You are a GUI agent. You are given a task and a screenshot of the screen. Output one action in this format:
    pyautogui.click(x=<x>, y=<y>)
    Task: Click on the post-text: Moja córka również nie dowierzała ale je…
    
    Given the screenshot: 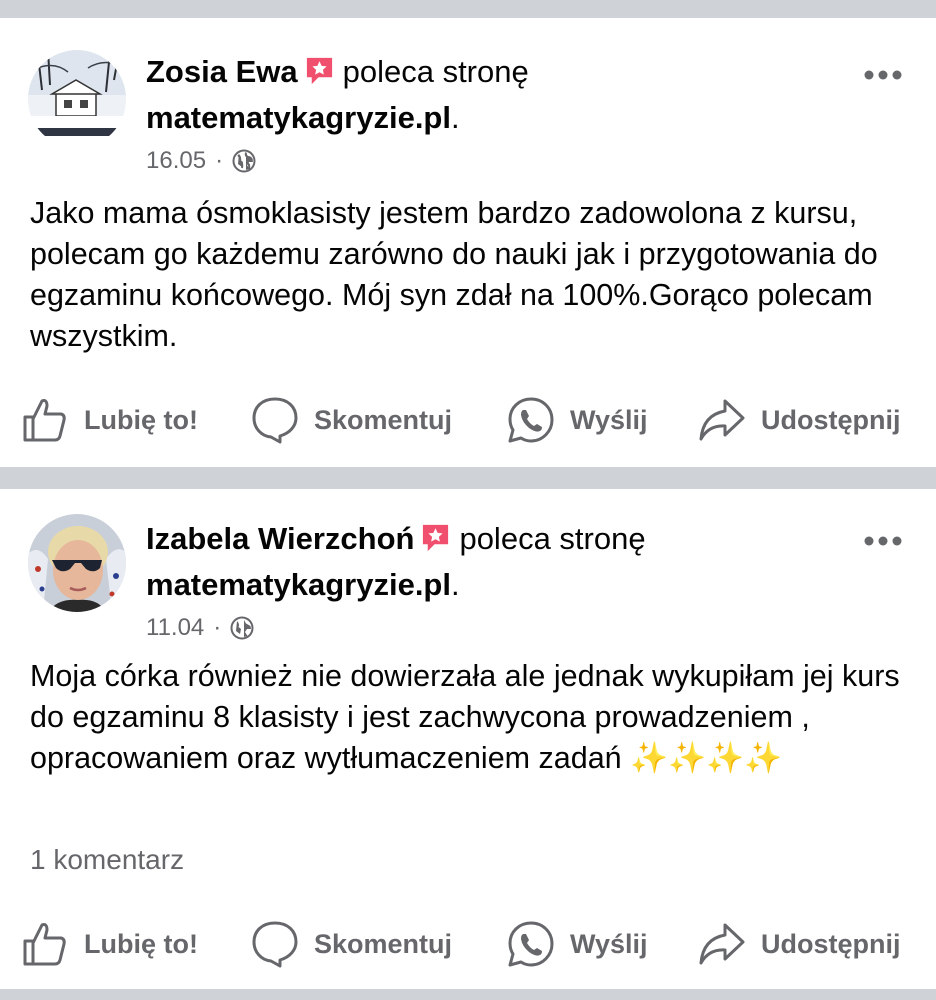 What is the action you would take?
    pyautogui.click(x=465, y=717)
    